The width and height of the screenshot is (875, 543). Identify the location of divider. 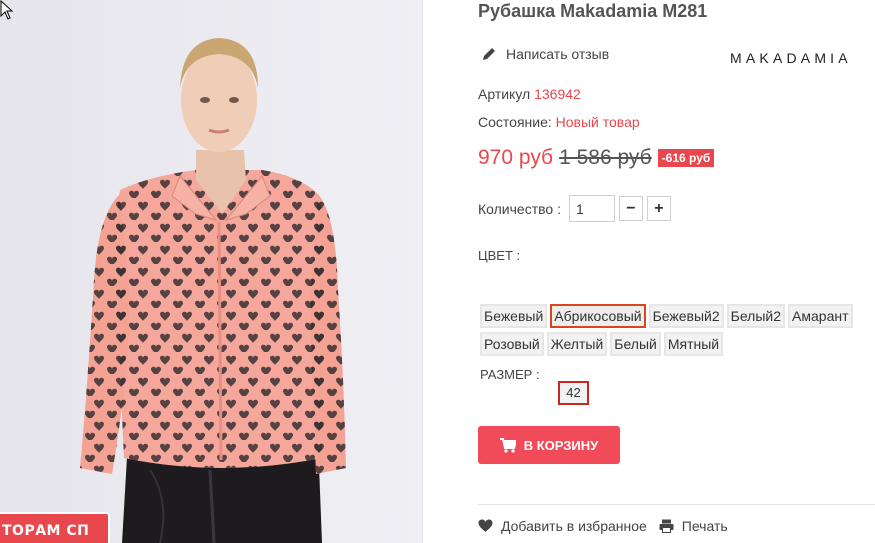
(676, 504).